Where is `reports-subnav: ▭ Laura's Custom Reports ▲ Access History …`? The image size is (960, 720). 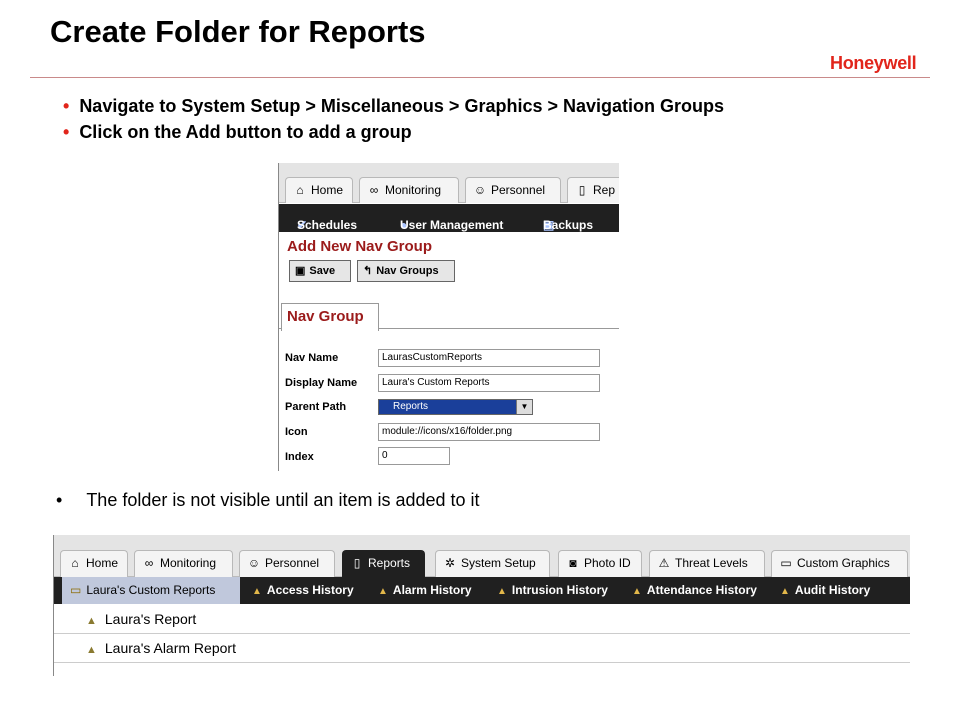 reports-subnav: ▭ Laura's Custom Reports ▲ Access History … is located at coordinates (482, 590).